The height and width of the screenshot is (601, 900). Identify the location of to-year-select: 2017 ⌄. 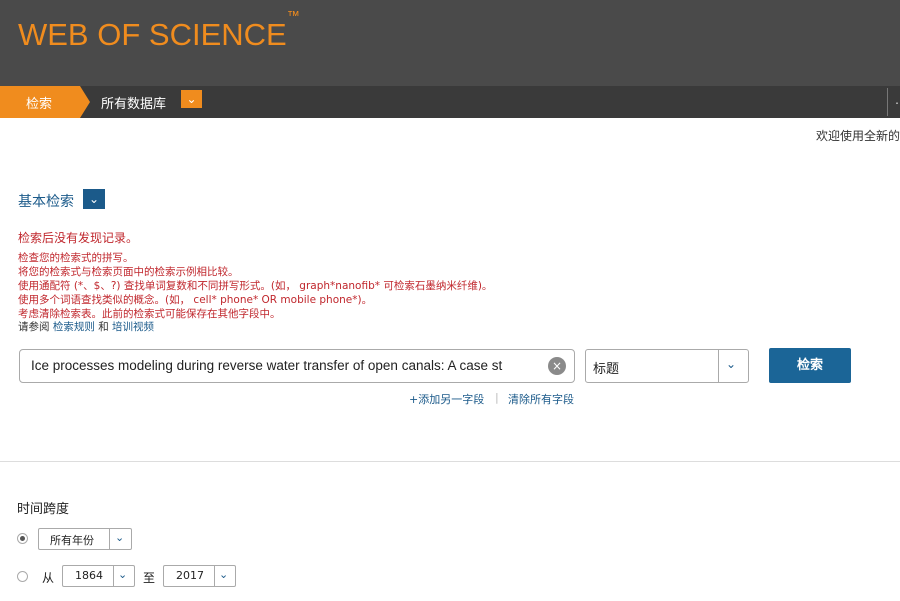
(199, 576).